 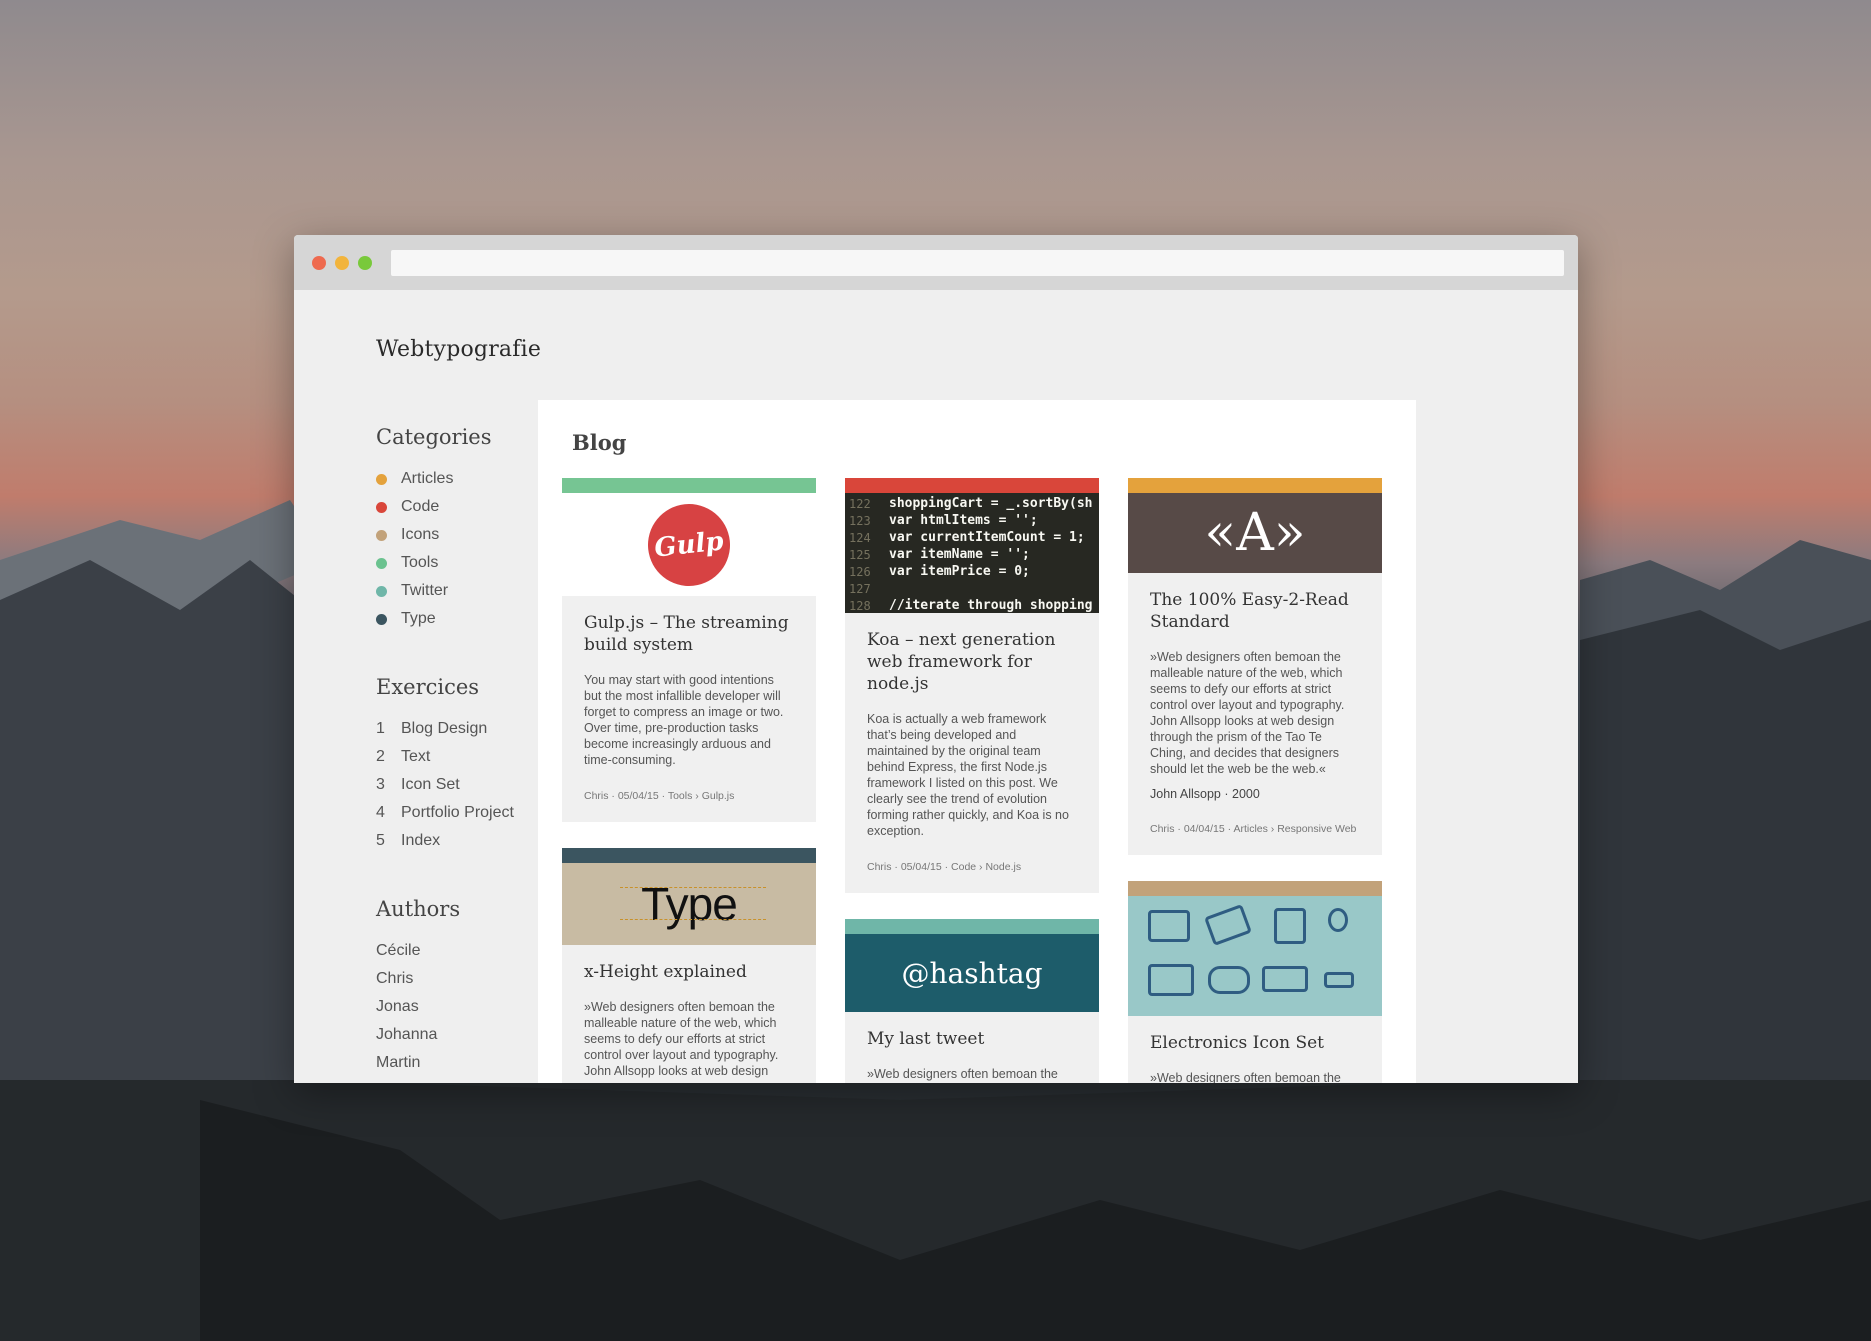 What do you see at coordinates (959, 554) in the screenshot?
I see `code-text: var itemName = '';` at bounding box center [959, 554].